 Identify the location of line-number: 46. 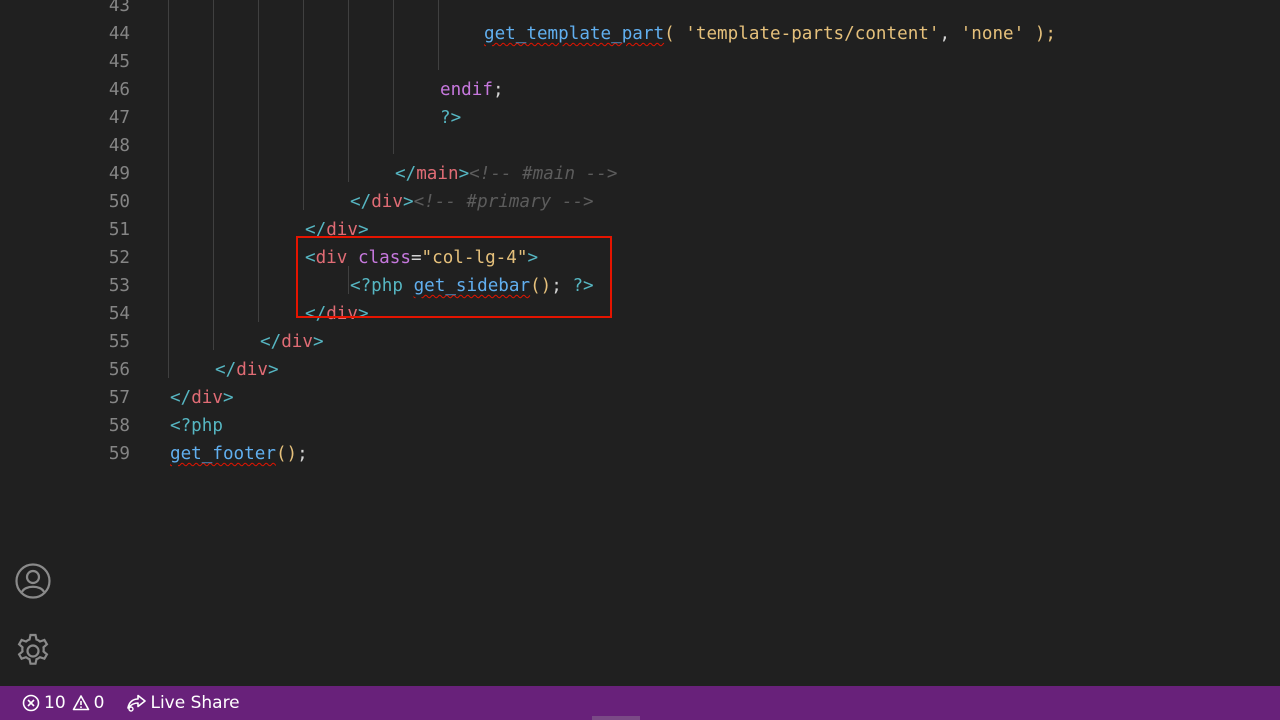
(119, 90).